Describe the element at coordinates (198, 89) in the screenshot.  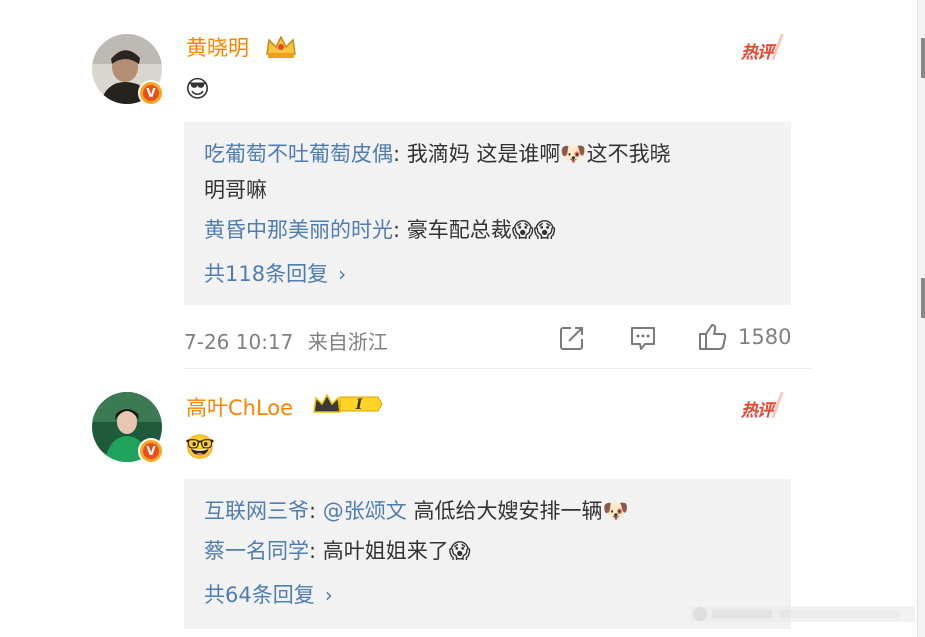
I see `comment-content-emoji: 😎` at that location.